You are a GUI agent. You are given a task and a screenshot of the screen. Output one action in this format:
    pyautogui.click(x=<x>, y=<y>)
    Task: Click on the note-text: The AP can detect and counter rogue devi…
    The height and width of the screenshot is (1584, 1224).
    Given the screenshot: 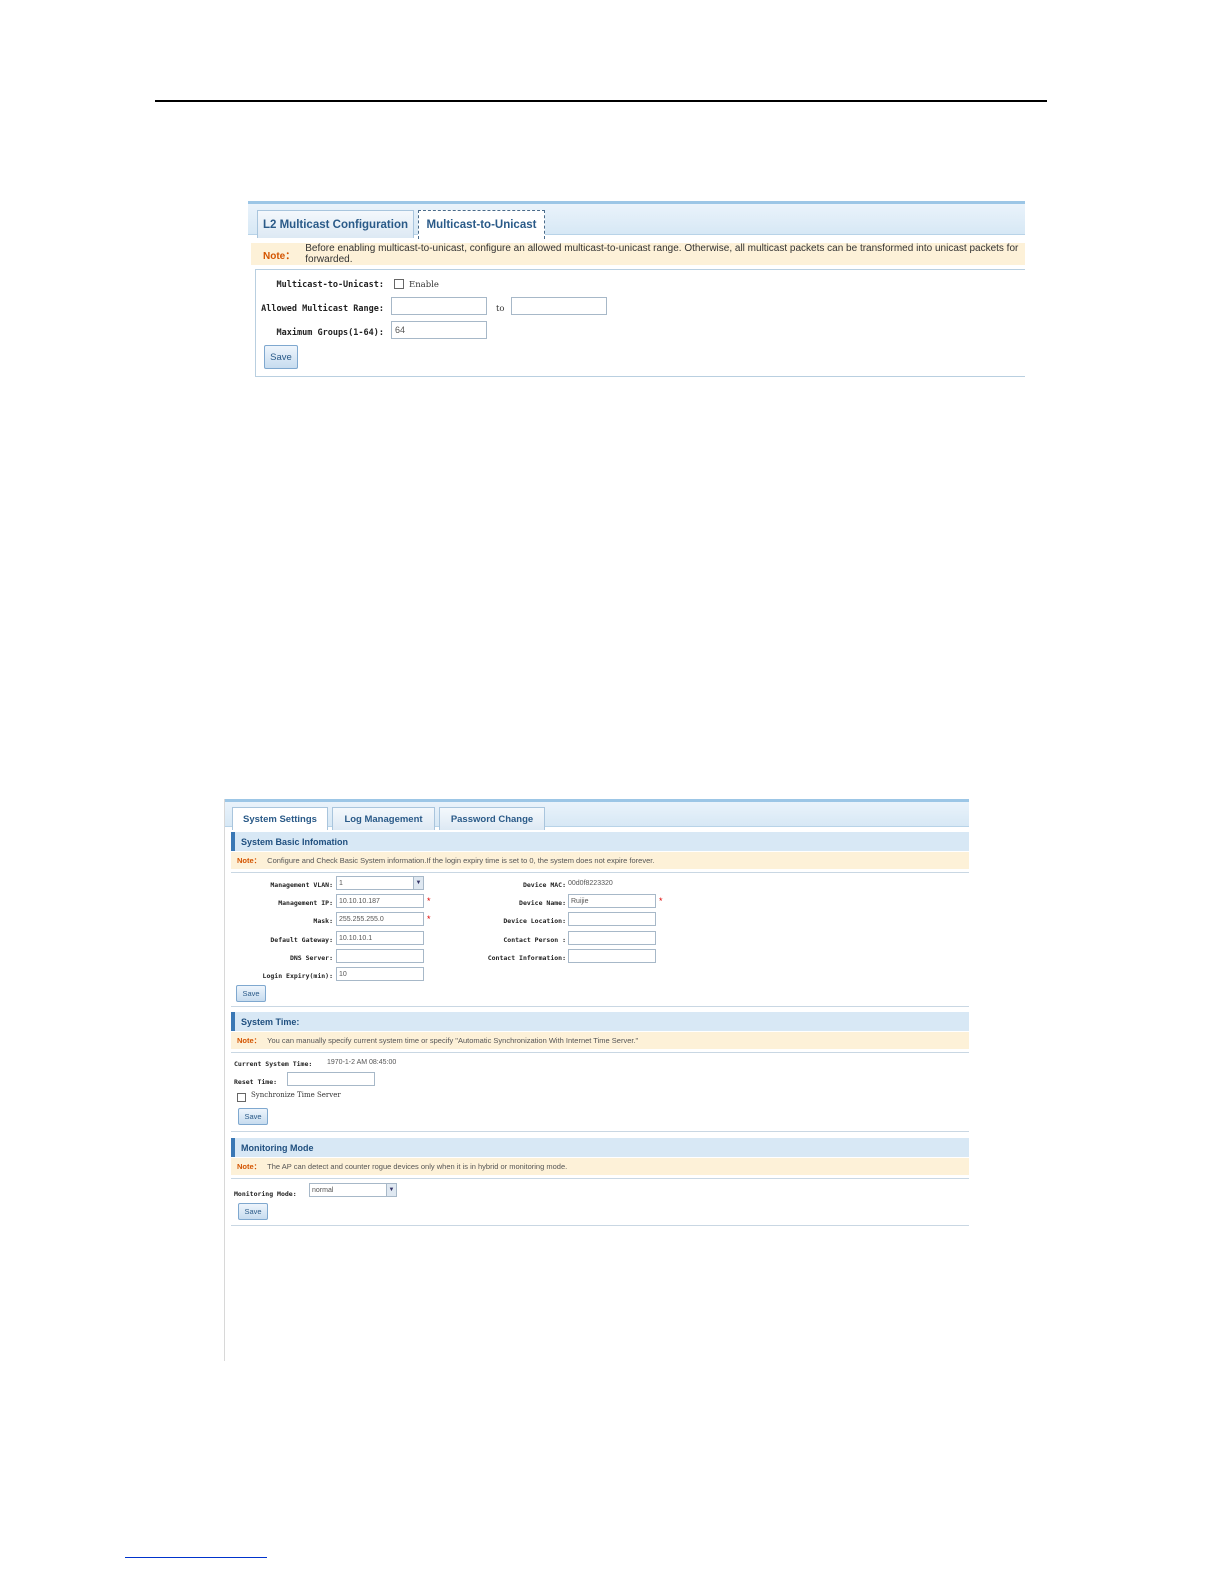 What is the action you would take?
    pyautogui.click(x=417, y=1166)
    